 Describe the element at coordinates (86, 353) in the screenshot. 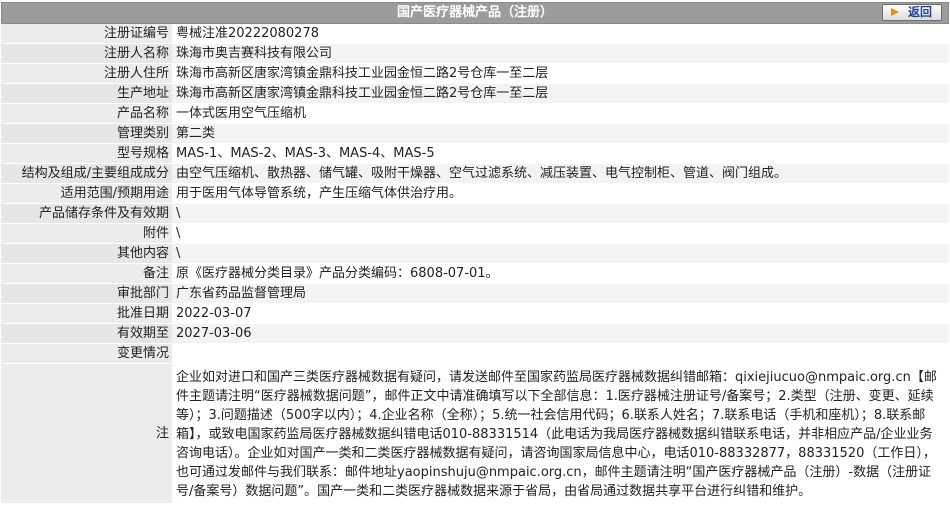

I see `field-label: 变更情况` at that location.